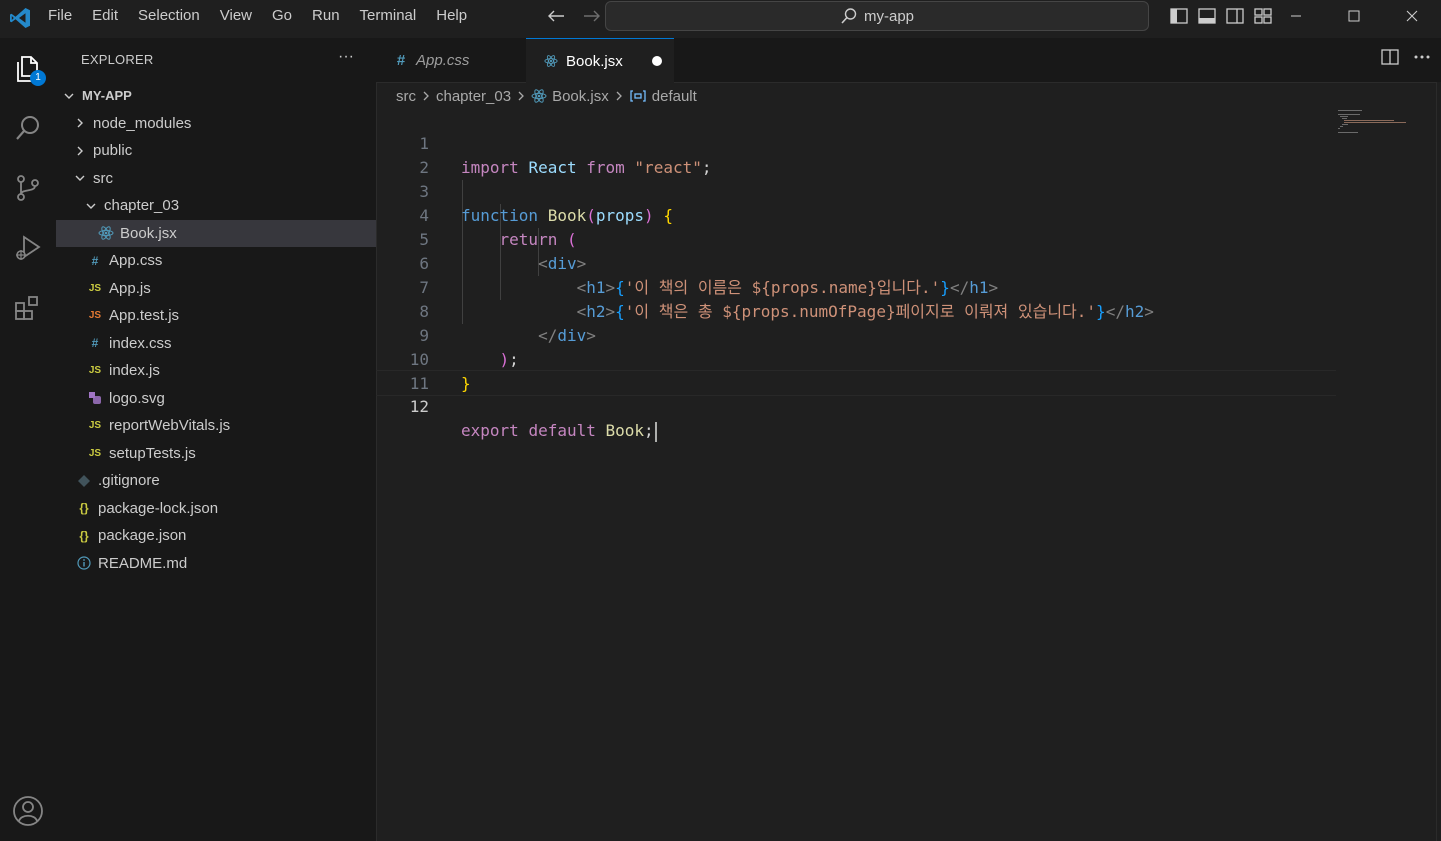 The width and height of the screenshot is (1441, 841). What do you see at coordinates (148, 233) in the screenshot?
I see `tree-item-label: Book.jsx` at bounding box center [148, 233].